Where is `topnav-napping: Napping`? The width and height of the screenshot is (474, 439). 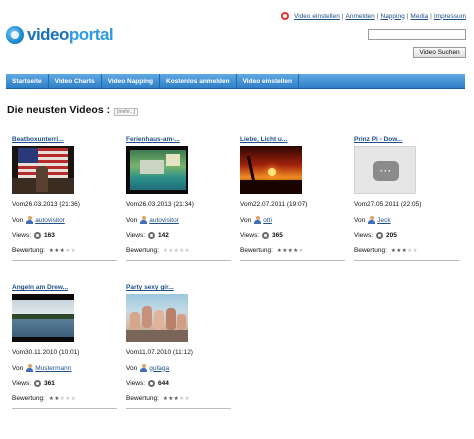
topnav-napping: Napping is located at coordinates (393, 16).